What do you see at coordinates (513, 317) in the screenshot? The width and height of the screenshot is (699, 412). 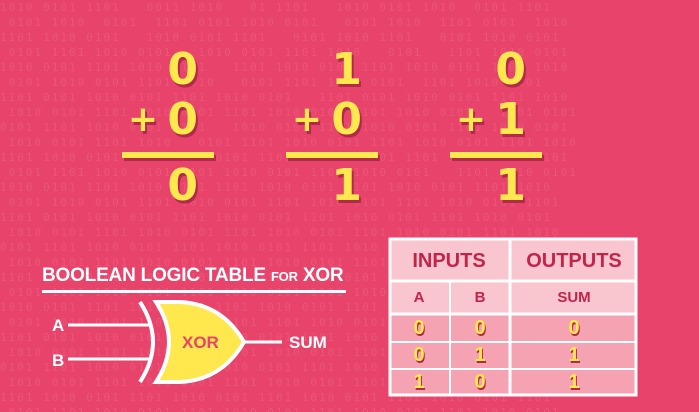 I see `xor-truth-table: INPUTS OUTPUTS A B SUM 0 0 0 0 1 1 1 0 1` at bounding box center [513, 317].